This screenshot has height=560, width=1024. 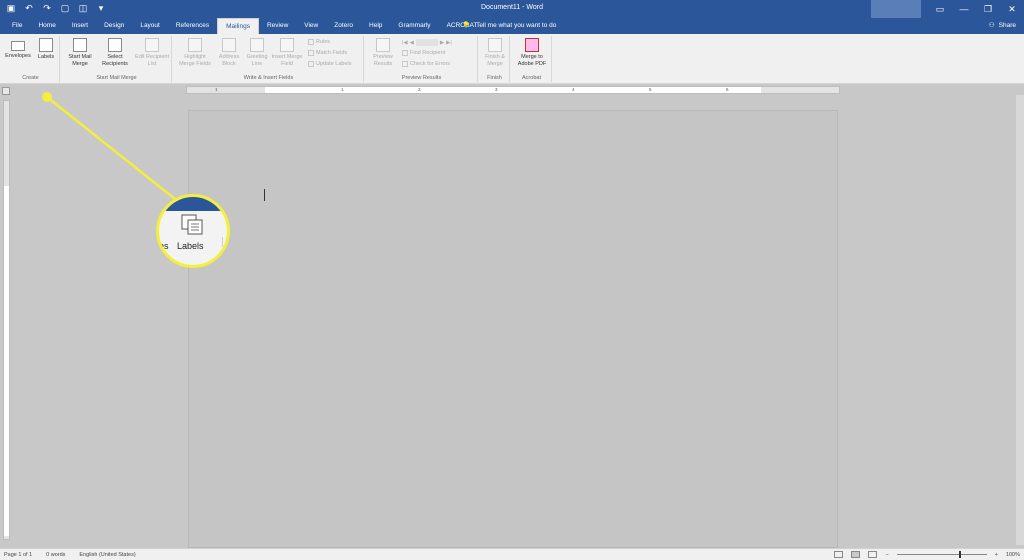 What do you see at coordinates (222, 242) in the screenshot?
I see `zoom-separator` at bounding box center [222, 242].